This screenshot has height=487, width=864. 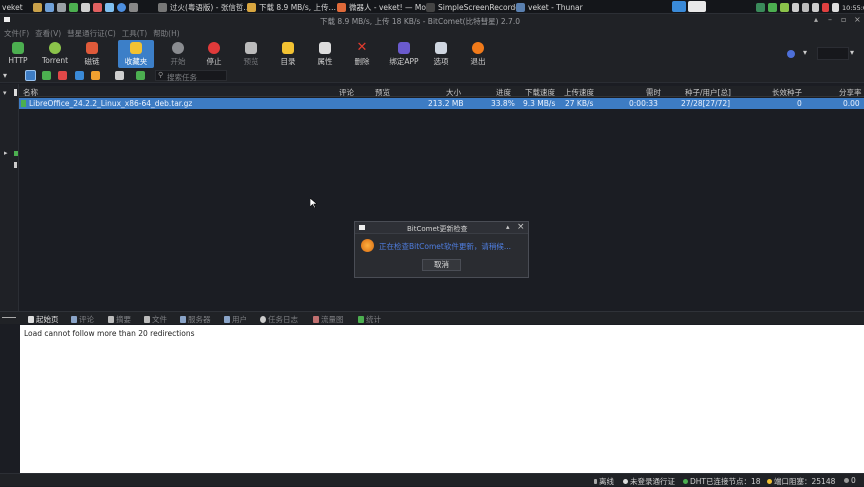 I want to click on torrent-button: Torrent, so click(x=55, y=54).